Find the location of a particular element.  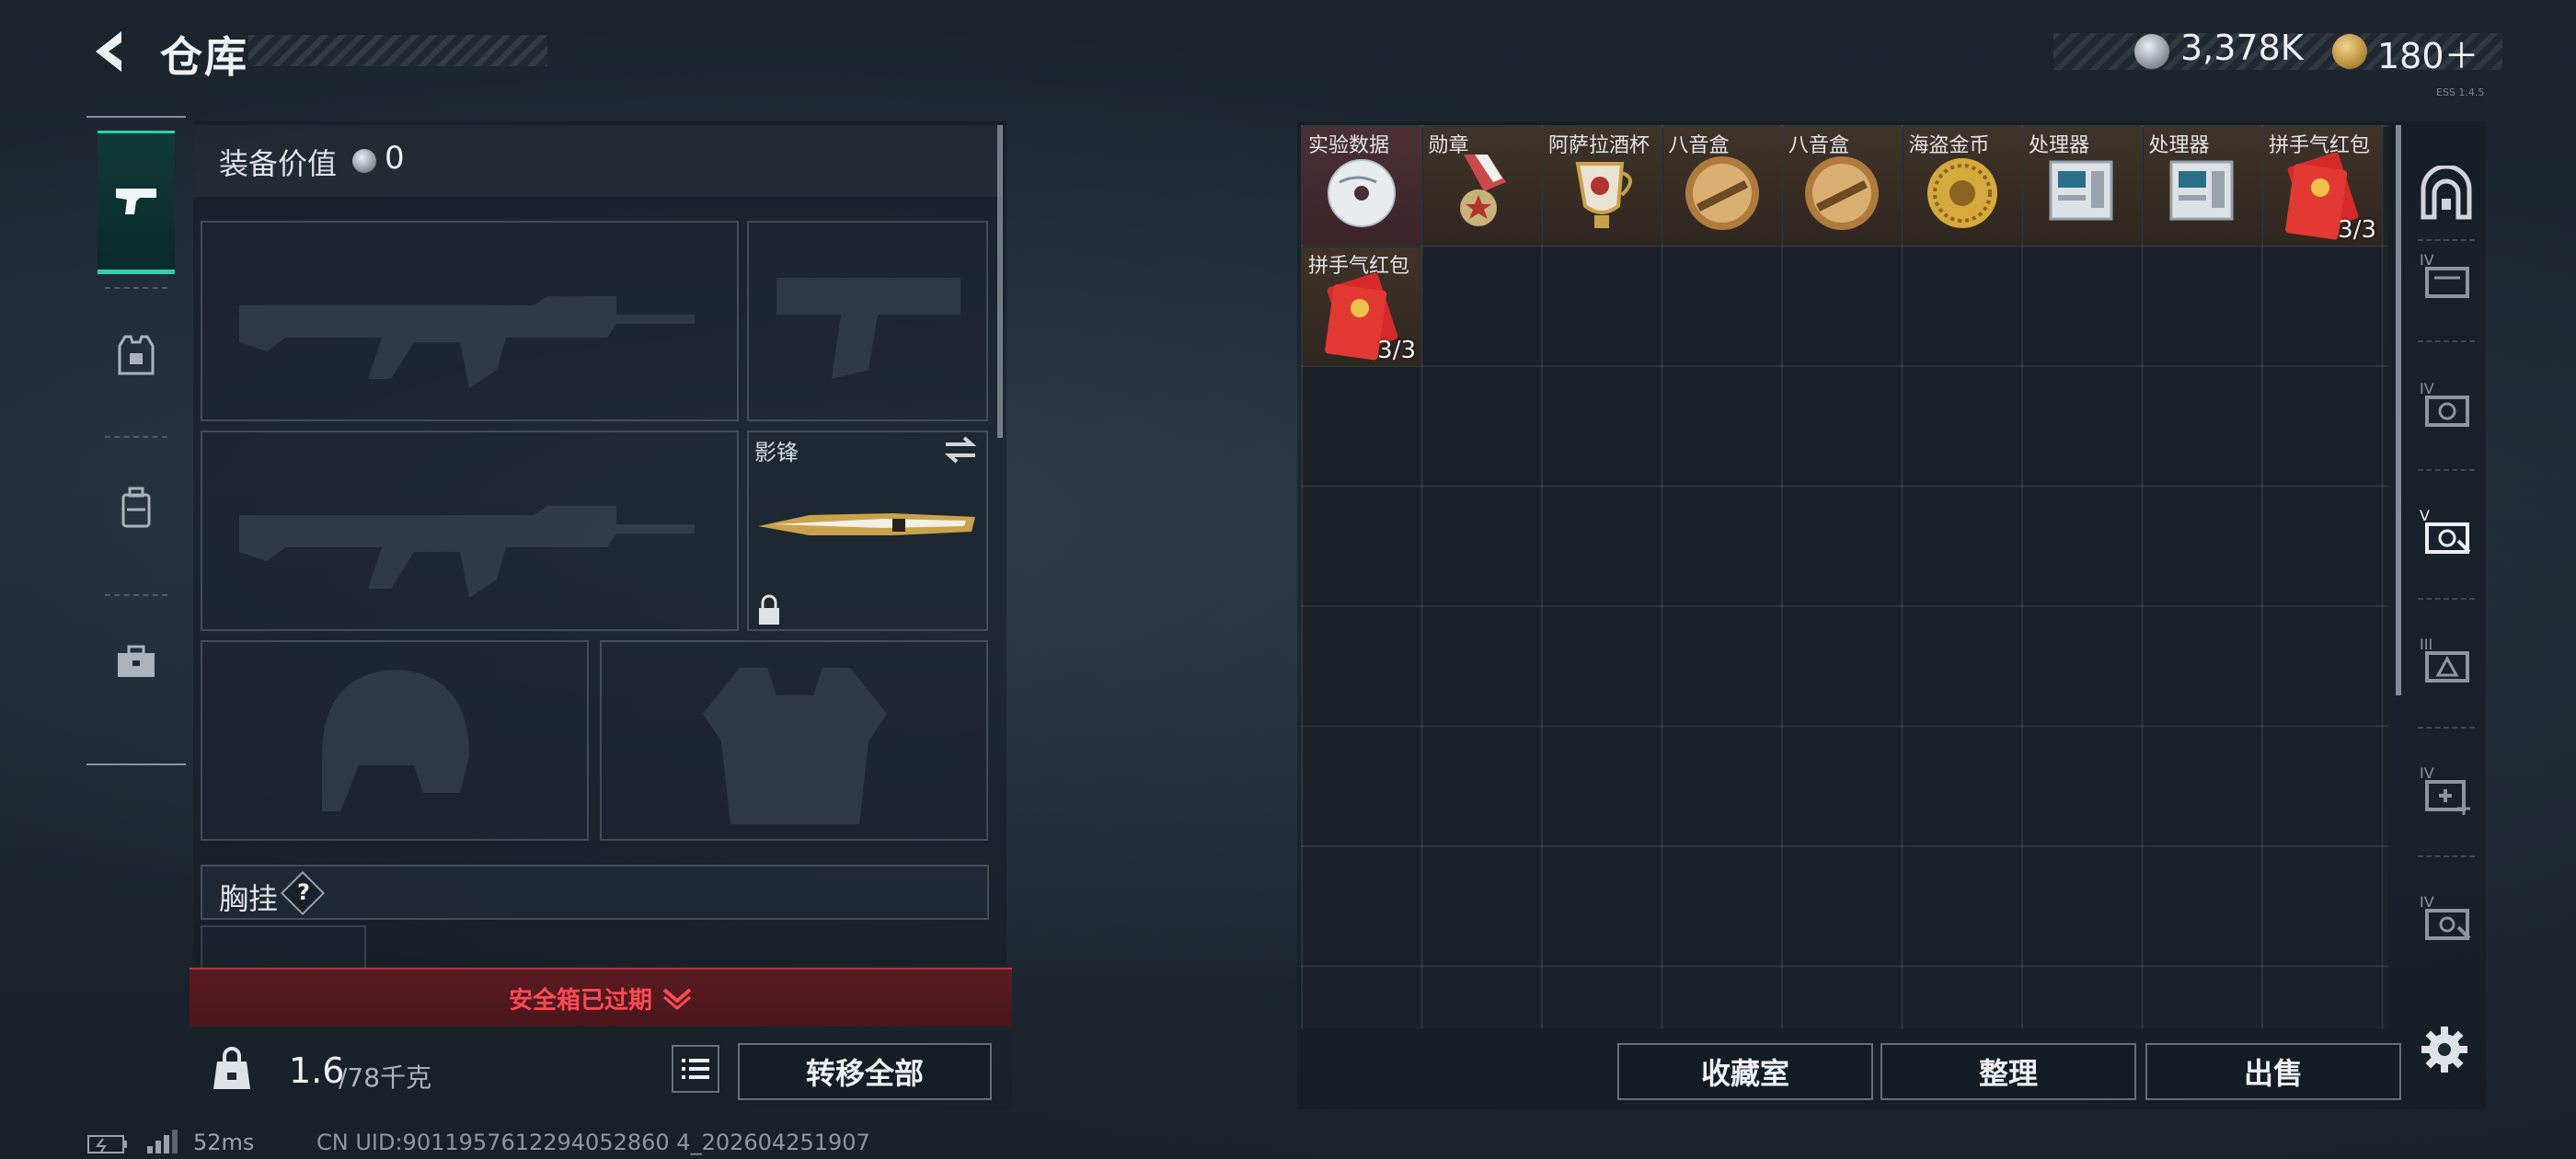

knife-icon is located at coordinates (866, 524).